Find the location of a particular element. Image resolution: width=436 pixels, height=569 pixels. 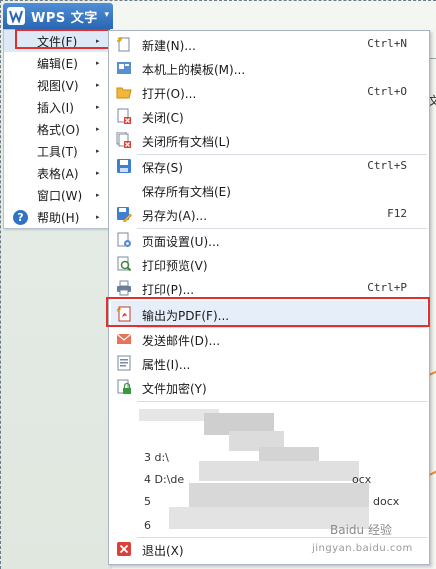

shortcut-text: Ctrl+P is located at coordinates (387, 287).